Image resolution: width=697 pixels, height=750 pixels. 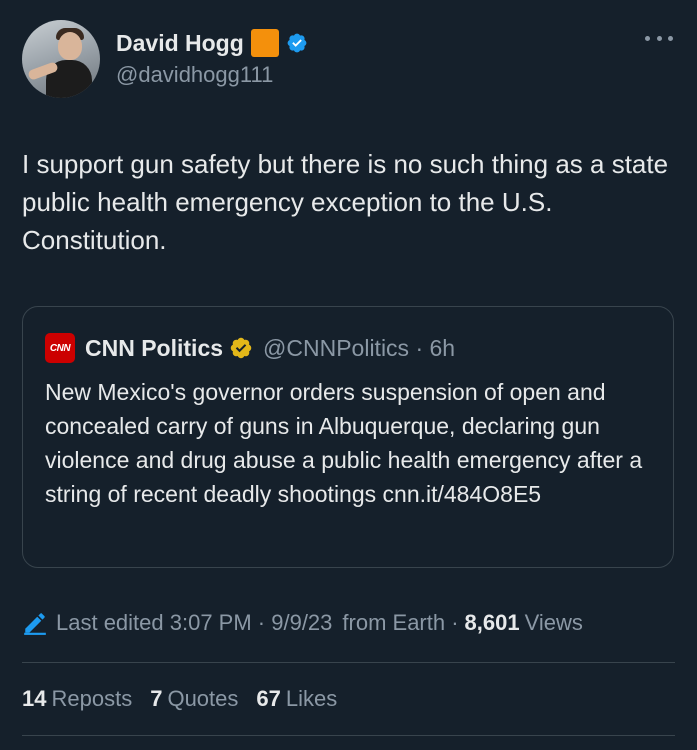 What do you see at coordinates (264, 43) in the screenshot?
I see `orange-square-emoji-icon` at bounding box center [264, 43].